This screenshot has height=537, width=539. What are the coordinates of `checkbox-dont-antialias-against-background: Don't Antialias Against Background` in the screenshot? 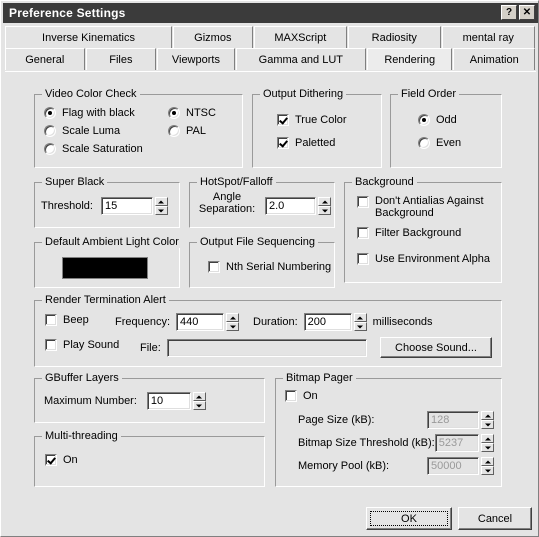 It's located at (422, 207).